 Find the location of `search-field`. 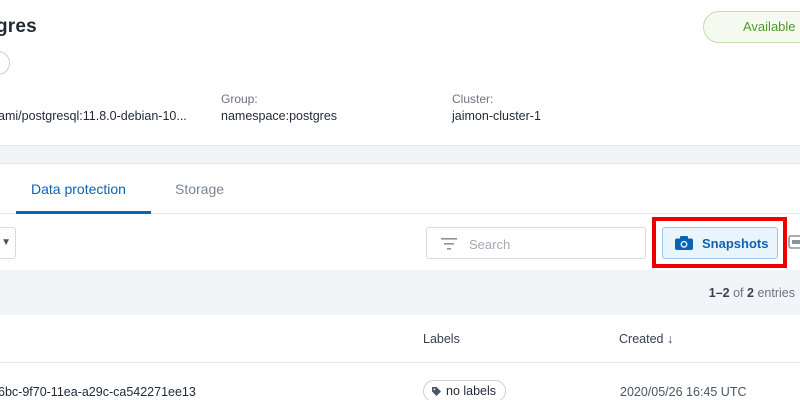

search-field is located at coordinates (536, 243).